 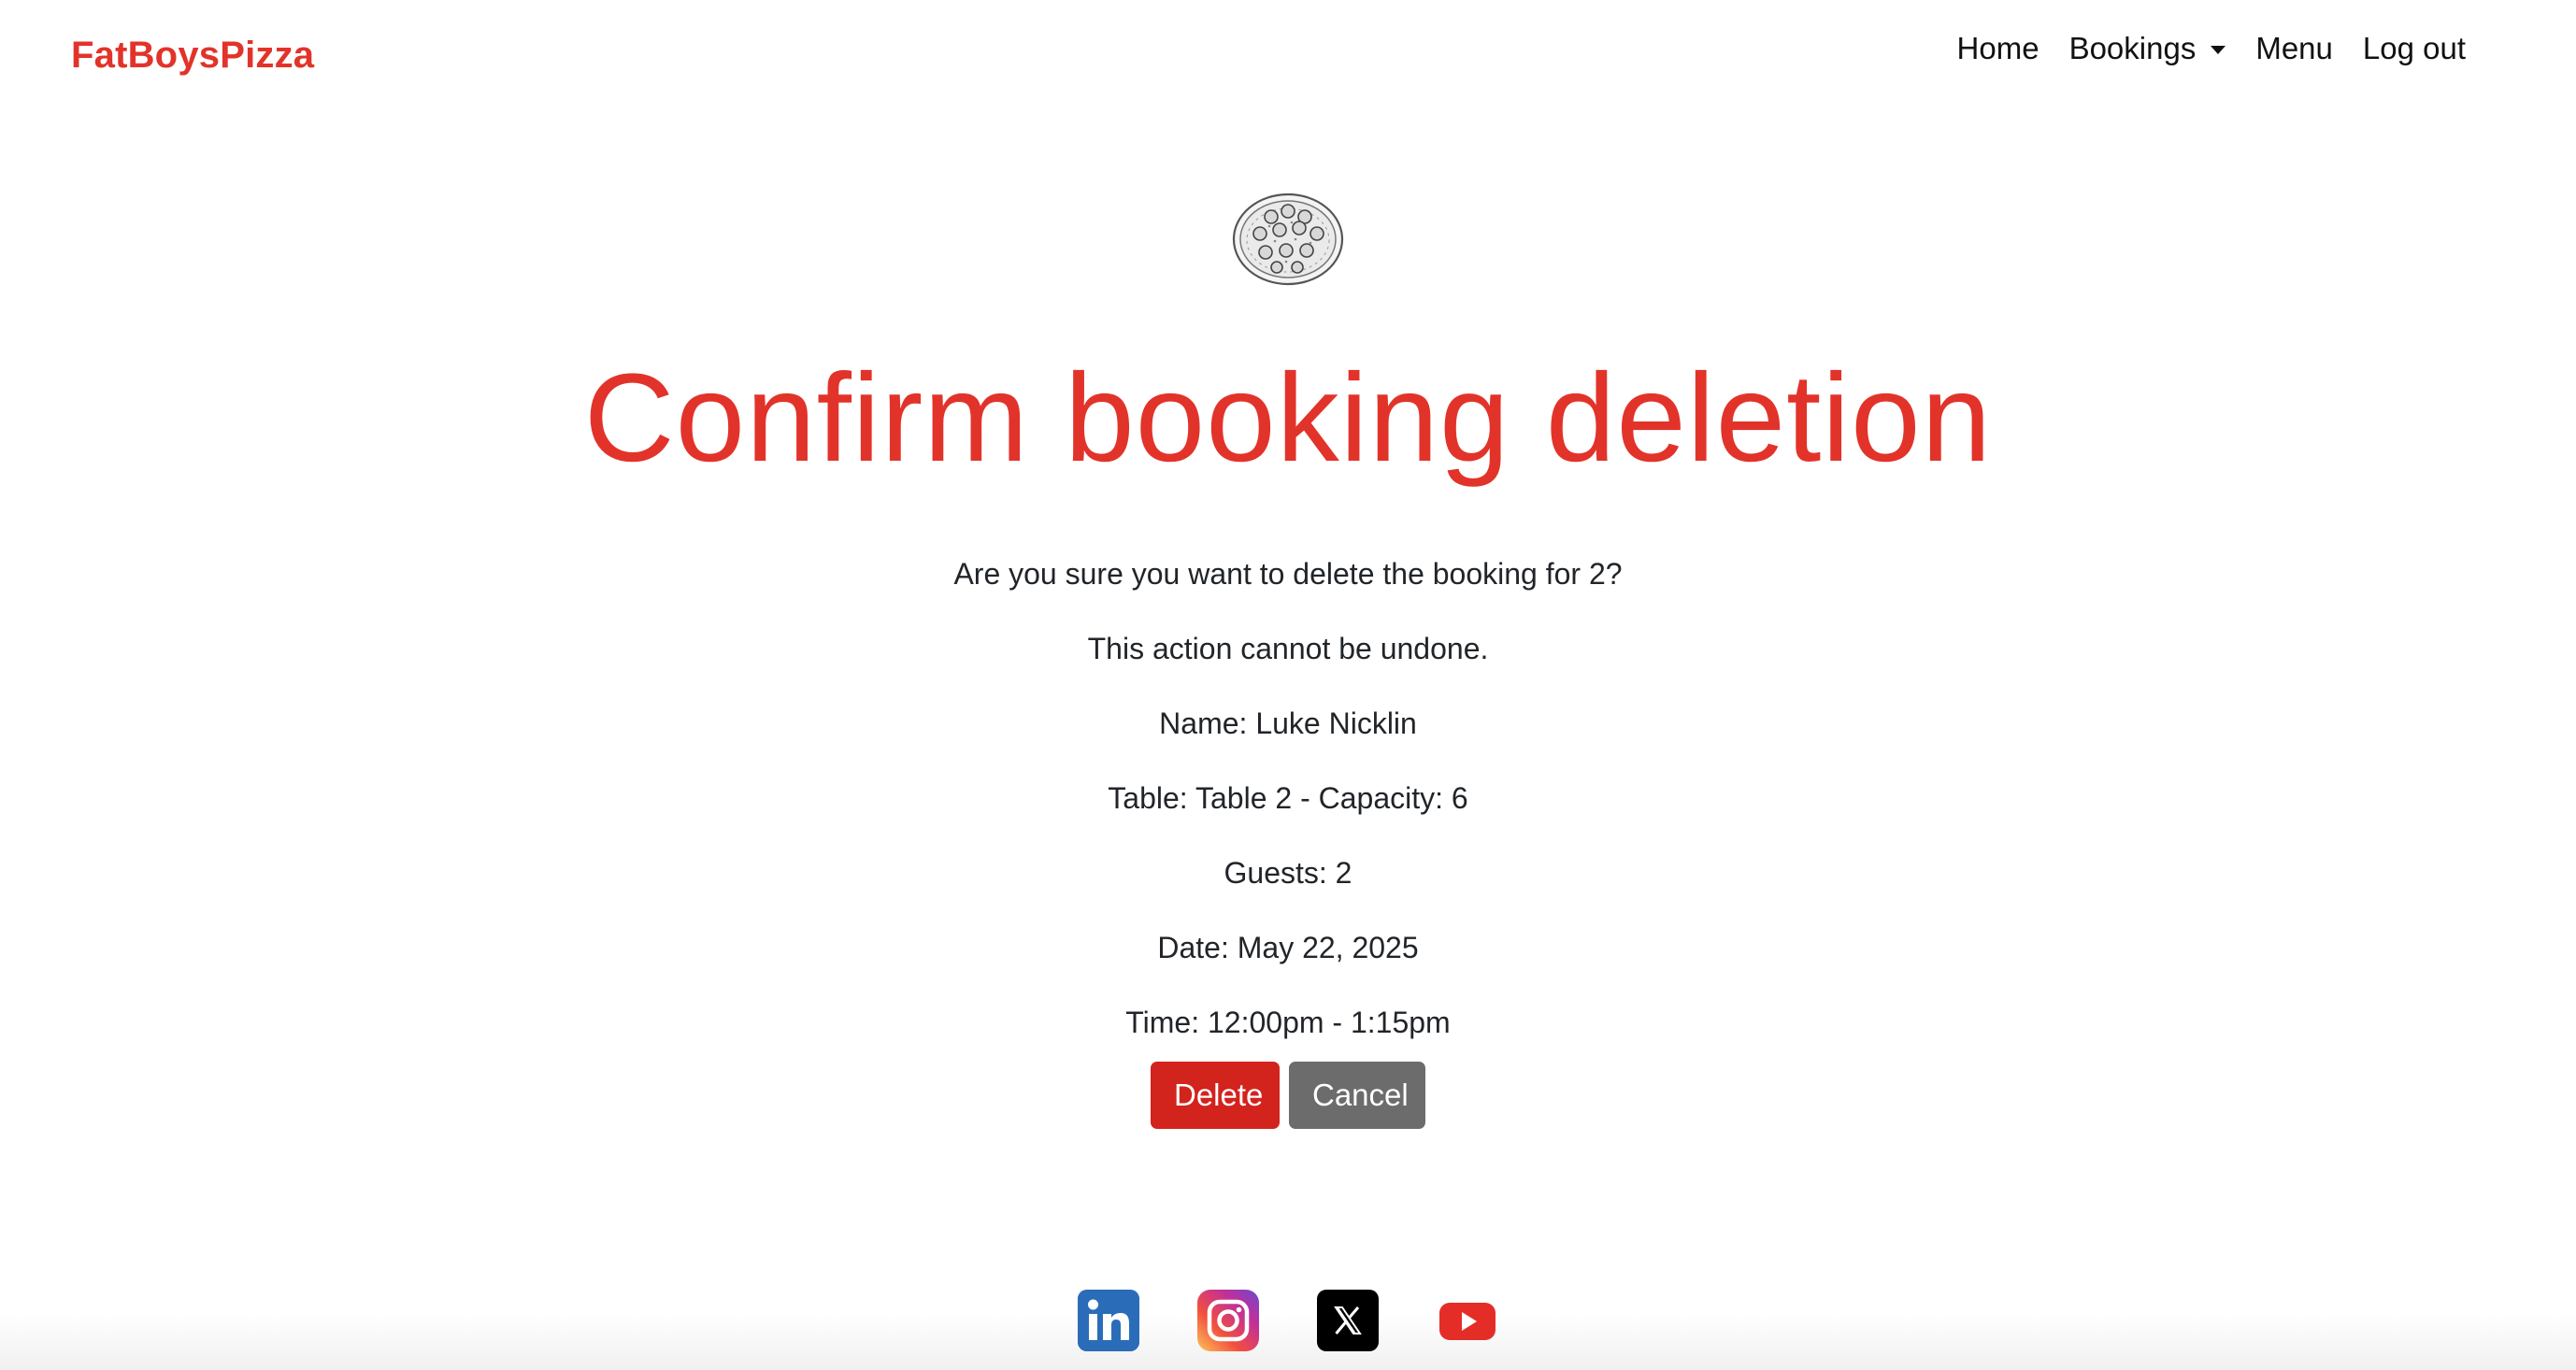 I want to click on delete-button: Delete, so click(x=1215, y=1095).